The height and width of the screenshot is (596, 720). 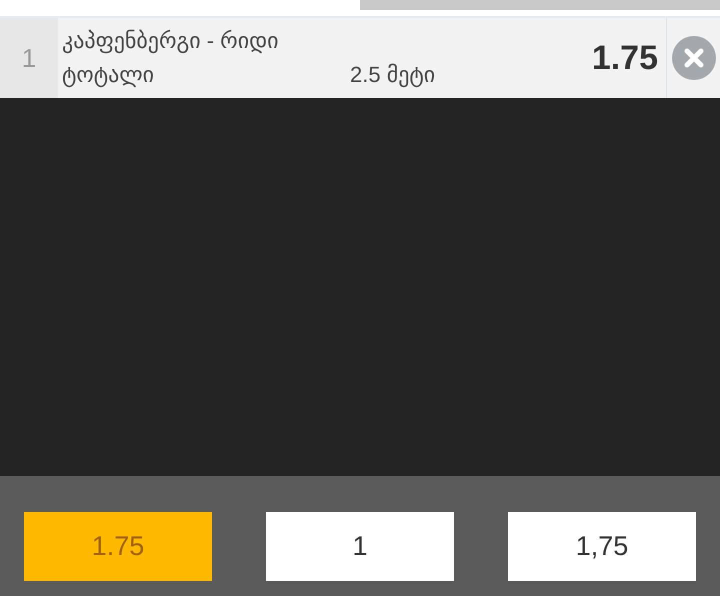 What do you see at coordinates (694, 58) in the screenshot?
I see `close-icon` at bounding box center [694, 58].